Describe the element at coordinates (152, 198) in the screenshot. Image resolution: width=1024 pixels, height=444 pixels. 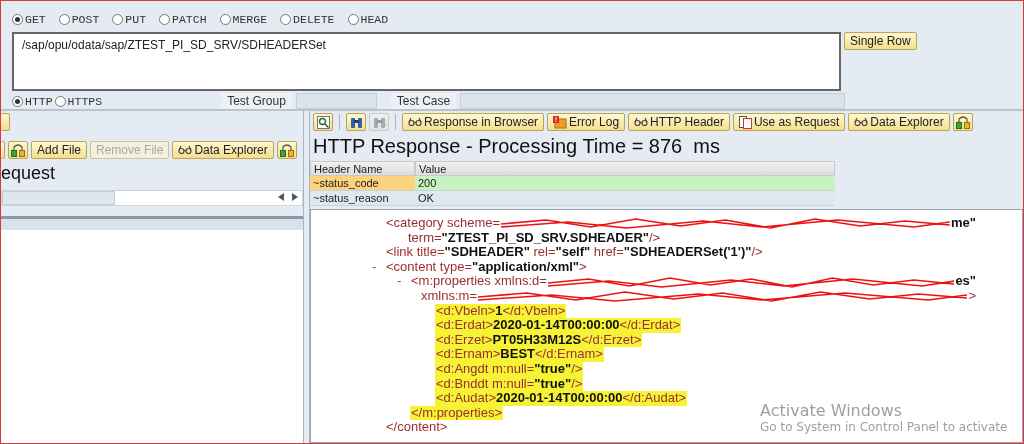
I see `horizontal-scrollbar` at that location.